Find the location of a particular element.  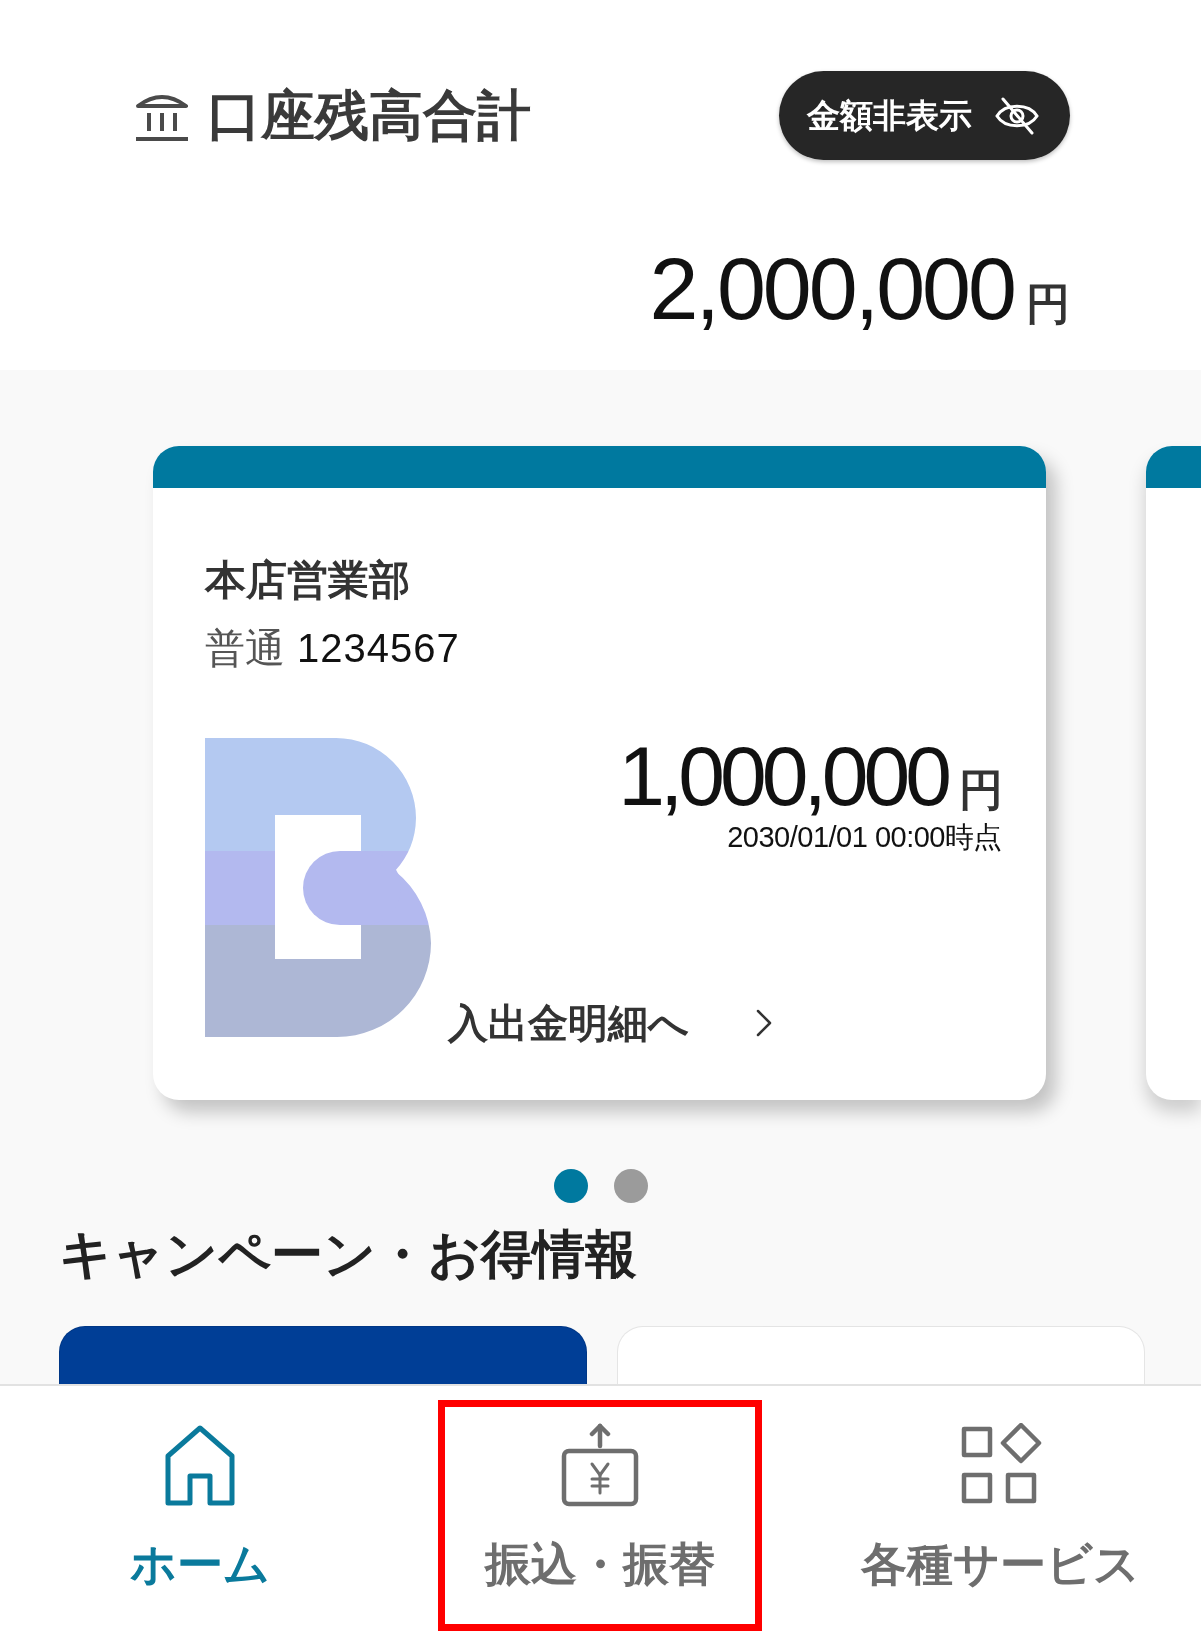

eye-slash-icon is located at coordinates (1017, 115).